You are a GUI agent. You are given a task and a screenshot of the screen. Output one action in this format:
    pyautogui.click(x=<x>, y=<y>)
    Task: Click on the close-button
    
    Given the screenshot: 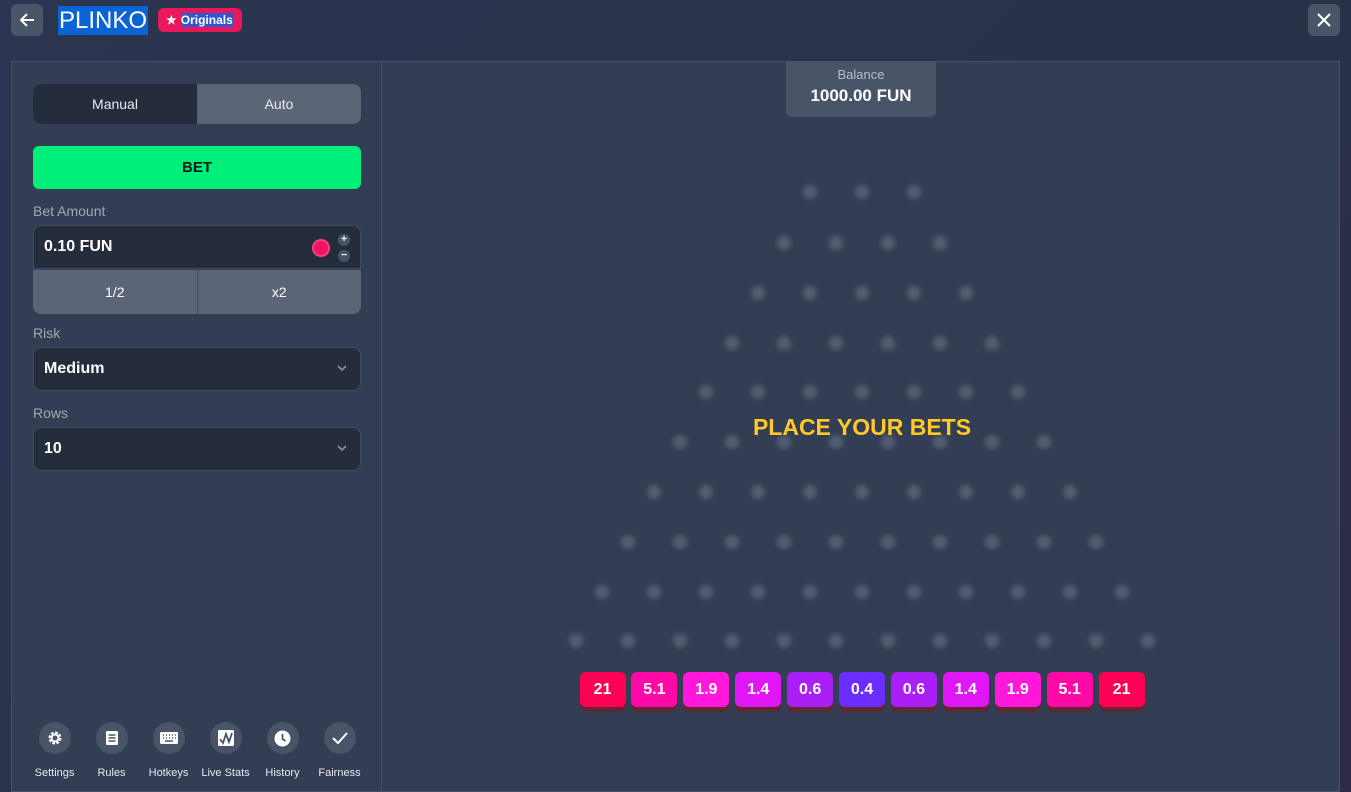 What is the action you would take?
    pyautogui.click(x=1324, y=20)
    